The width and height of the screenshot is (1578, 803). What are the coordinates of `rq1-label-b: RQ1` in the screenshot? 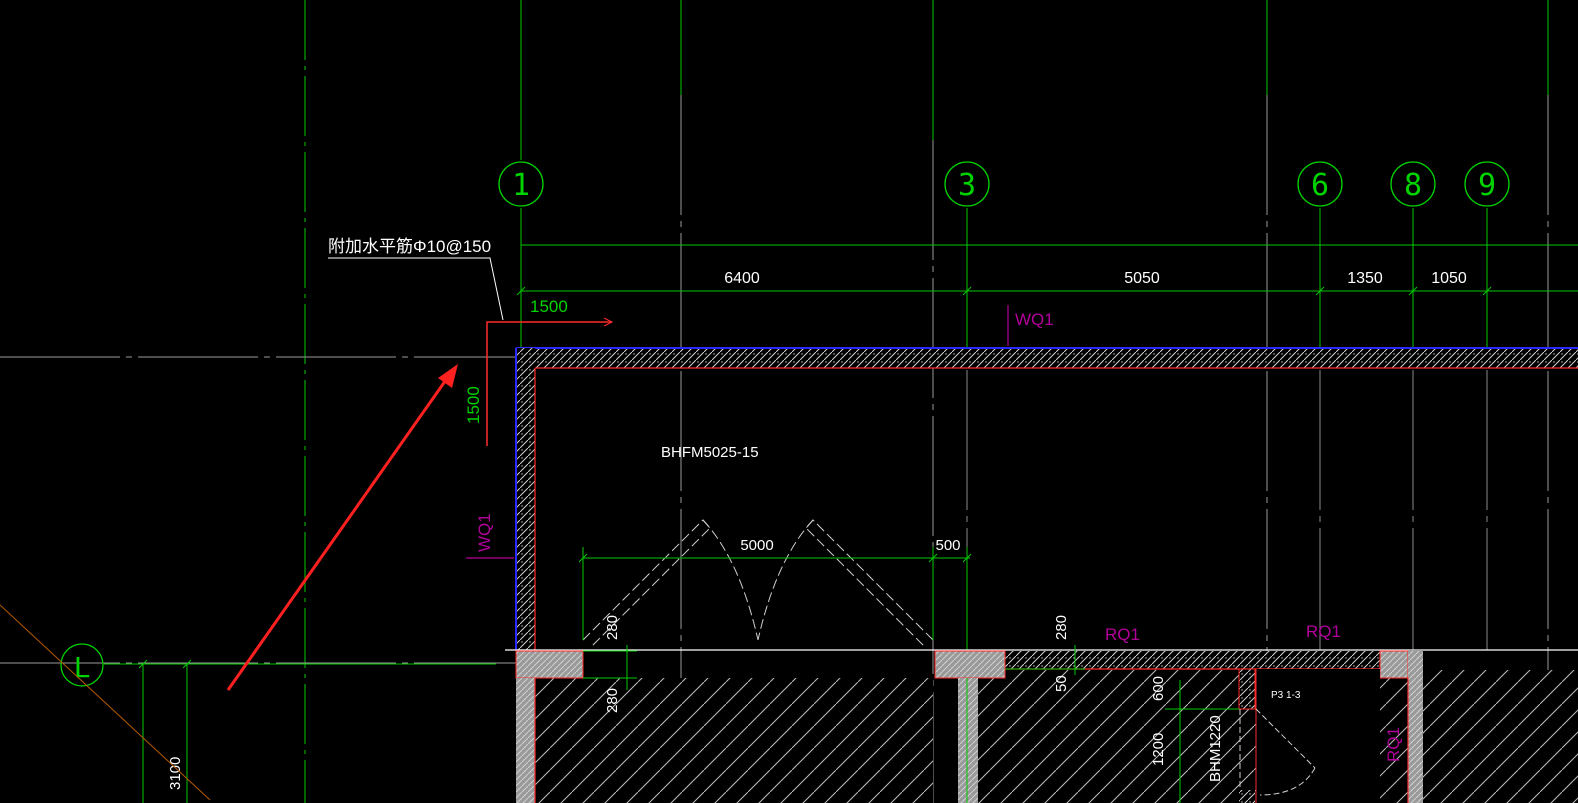 It's located at (1323, 631).